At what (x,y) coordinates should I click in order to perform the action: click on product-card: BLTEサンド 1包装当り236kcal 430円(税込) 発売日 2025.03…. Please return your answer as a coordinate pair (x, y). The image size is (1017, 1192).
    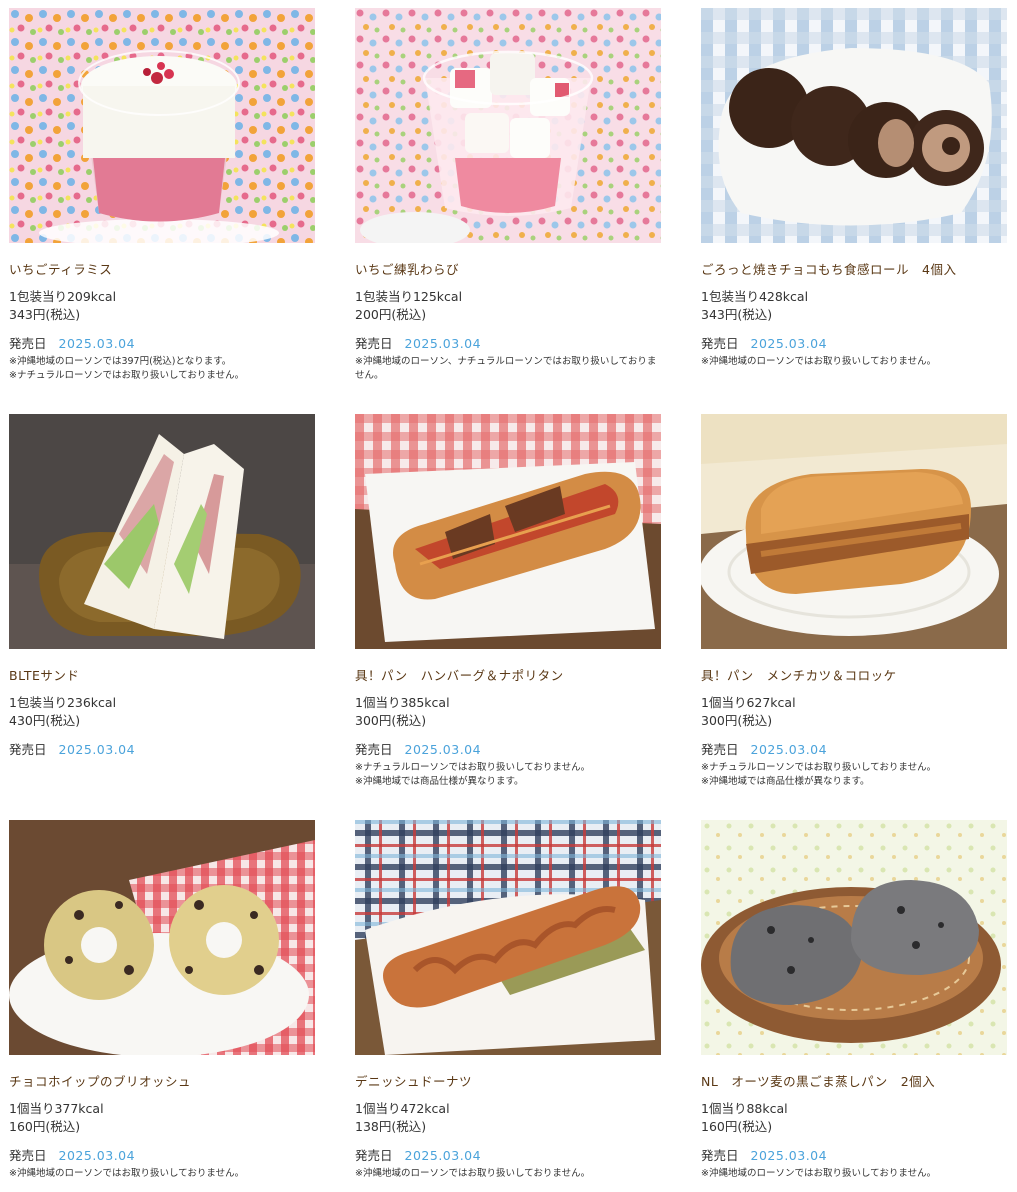
    Looking at the image, I should click on (162, 586).